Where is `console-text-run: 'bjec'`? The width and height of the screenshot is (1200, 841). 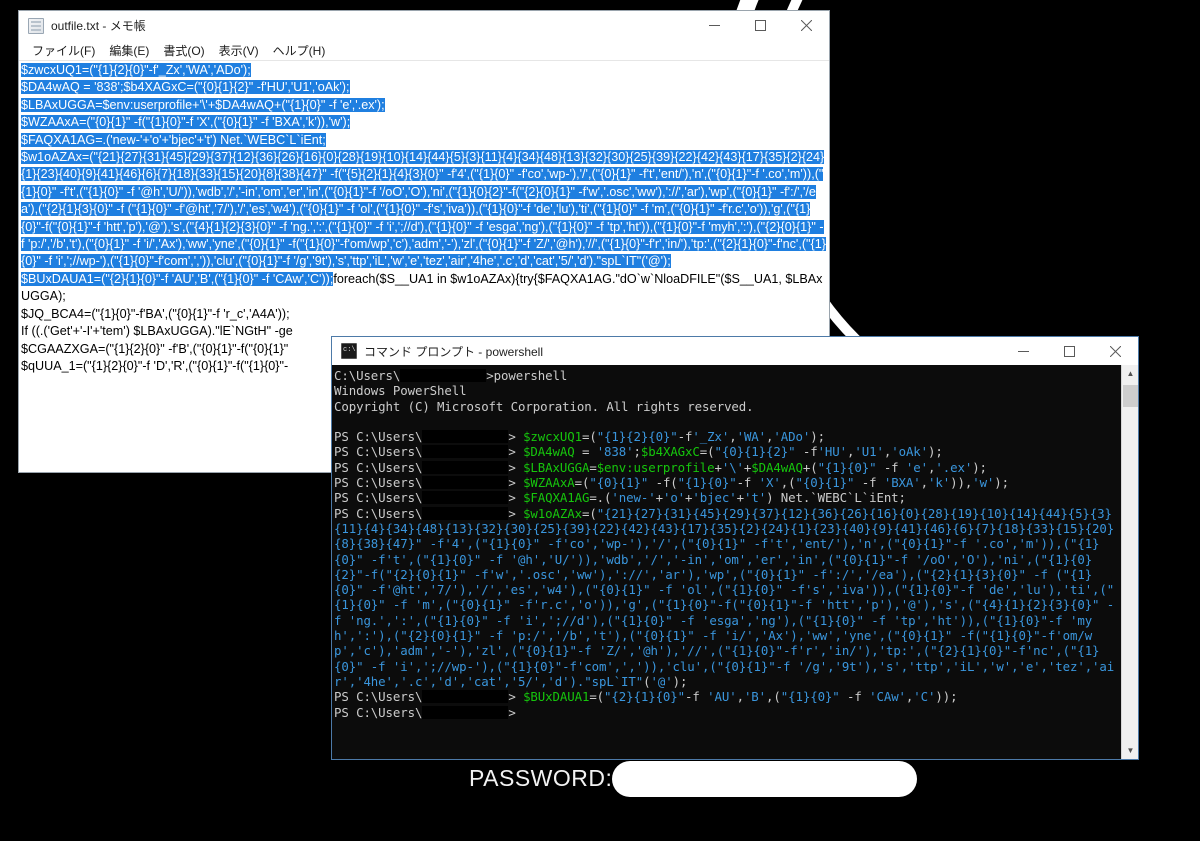 console-text-run: 'bjec' is located at coordinates (714, 498).